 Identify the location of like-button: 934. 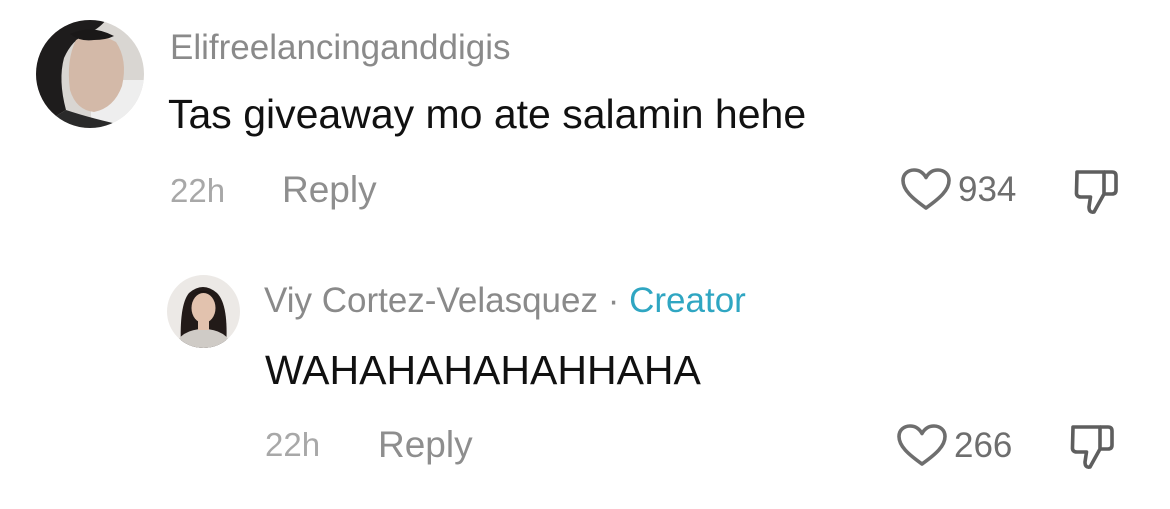
(958, 189).